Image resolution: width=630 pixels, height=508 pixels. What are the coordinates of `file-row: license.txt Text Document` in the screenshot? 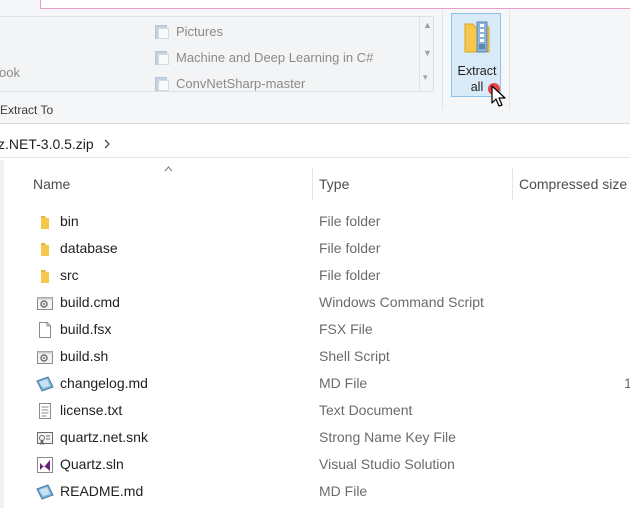 It's located at (317, 410).